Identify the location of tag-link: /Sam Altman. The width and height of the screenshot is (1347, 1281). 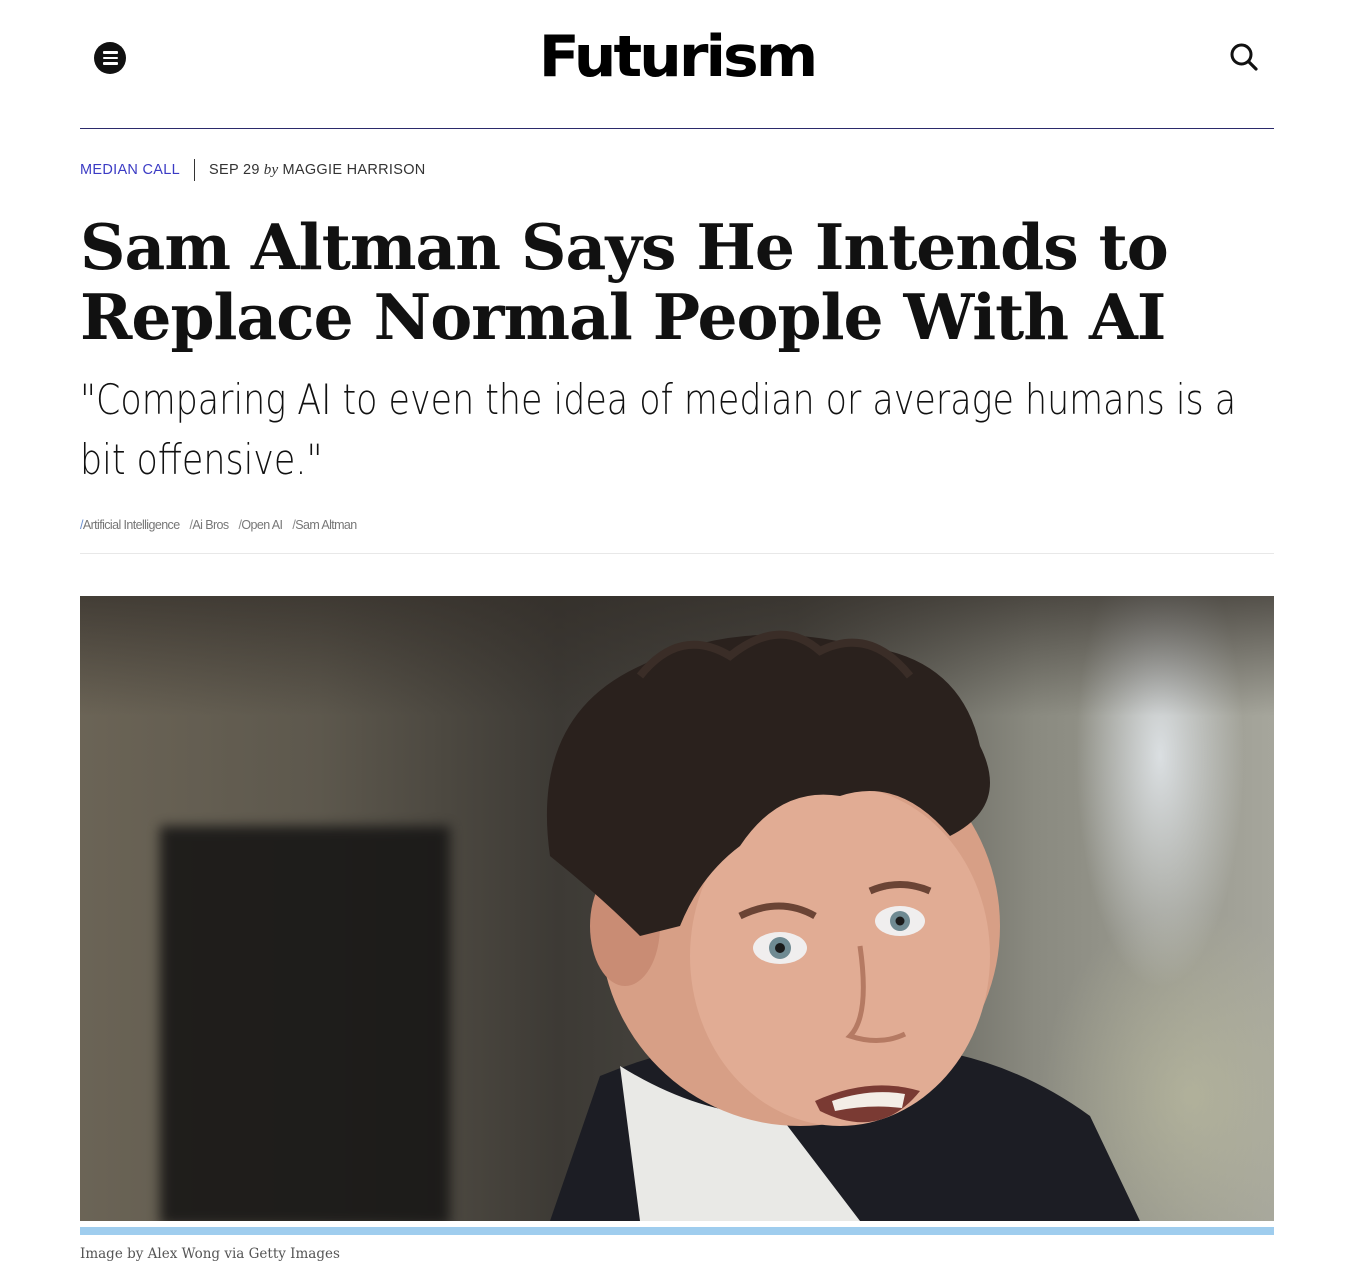
(324, 525).